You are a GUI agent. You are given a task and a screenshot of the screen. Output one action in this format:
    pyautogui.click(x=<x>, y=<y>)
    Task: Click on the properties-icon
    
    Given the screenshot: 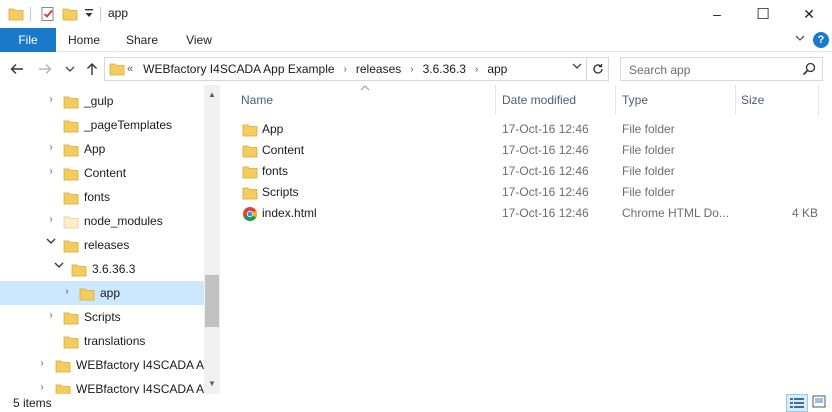 What is the action you would take?
    pyautogui.click(x=48, y=15)
    